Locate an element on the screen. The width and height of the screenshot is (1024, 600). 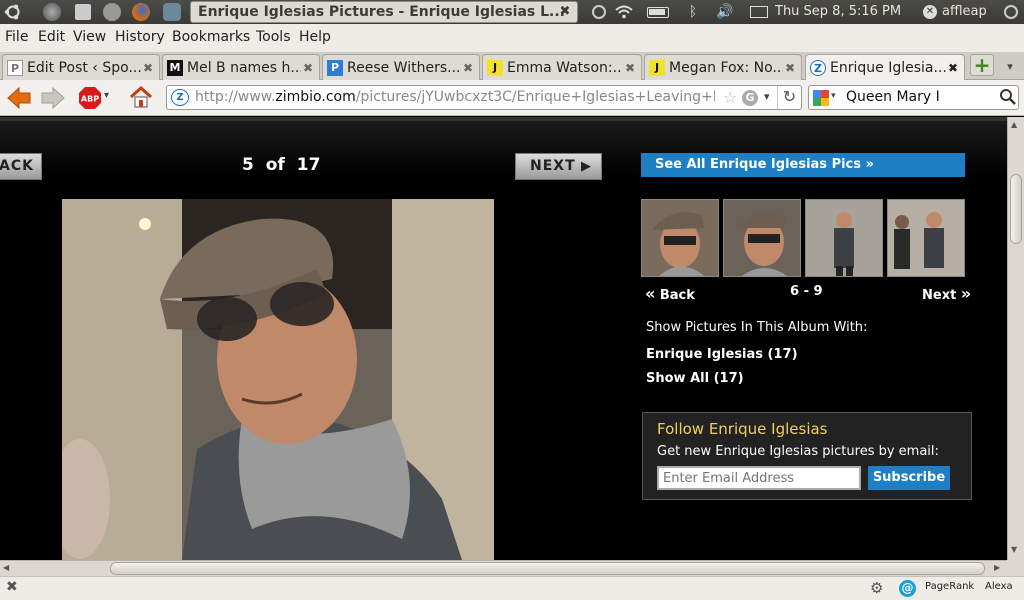
thumbs-back-link: « Back is located at coordinates (670, 293).